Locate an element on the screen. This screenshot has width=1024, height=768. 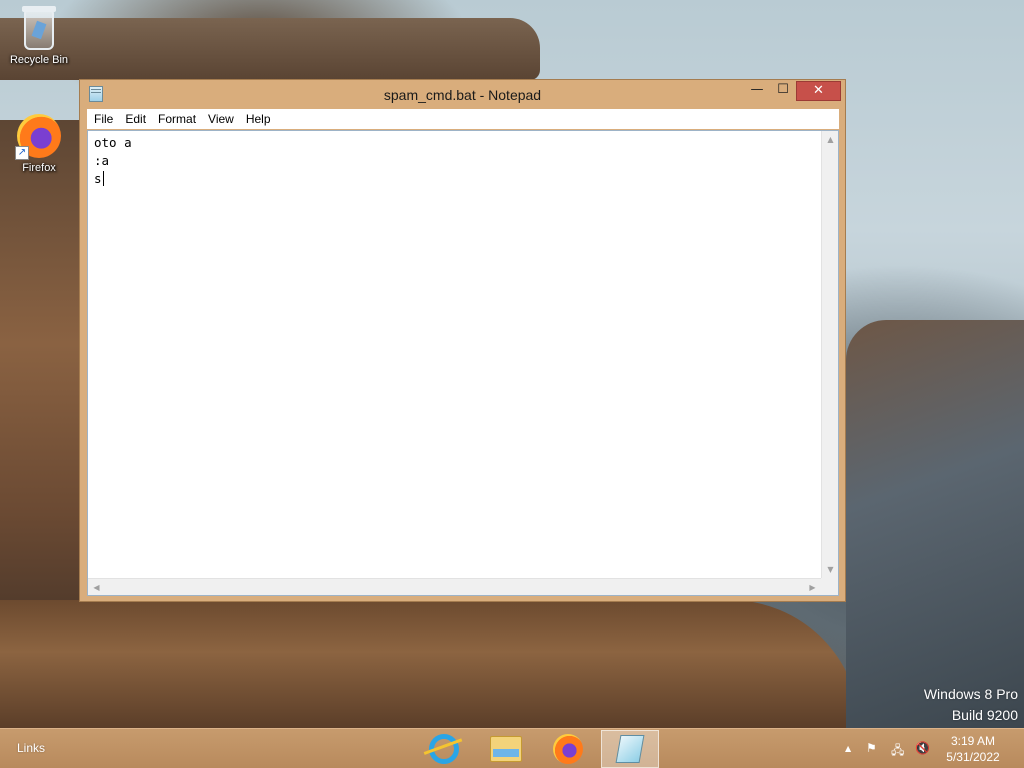
desktop-icon-firefox: ↗ Firefox is located at coordinates (39, 144).